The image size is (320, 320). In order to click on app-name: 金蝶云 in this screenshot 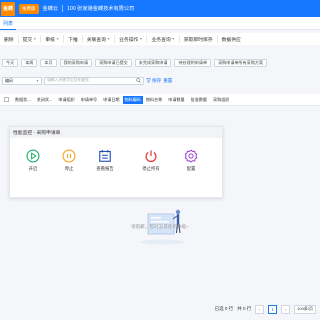, I will do `click(51, 8)`.